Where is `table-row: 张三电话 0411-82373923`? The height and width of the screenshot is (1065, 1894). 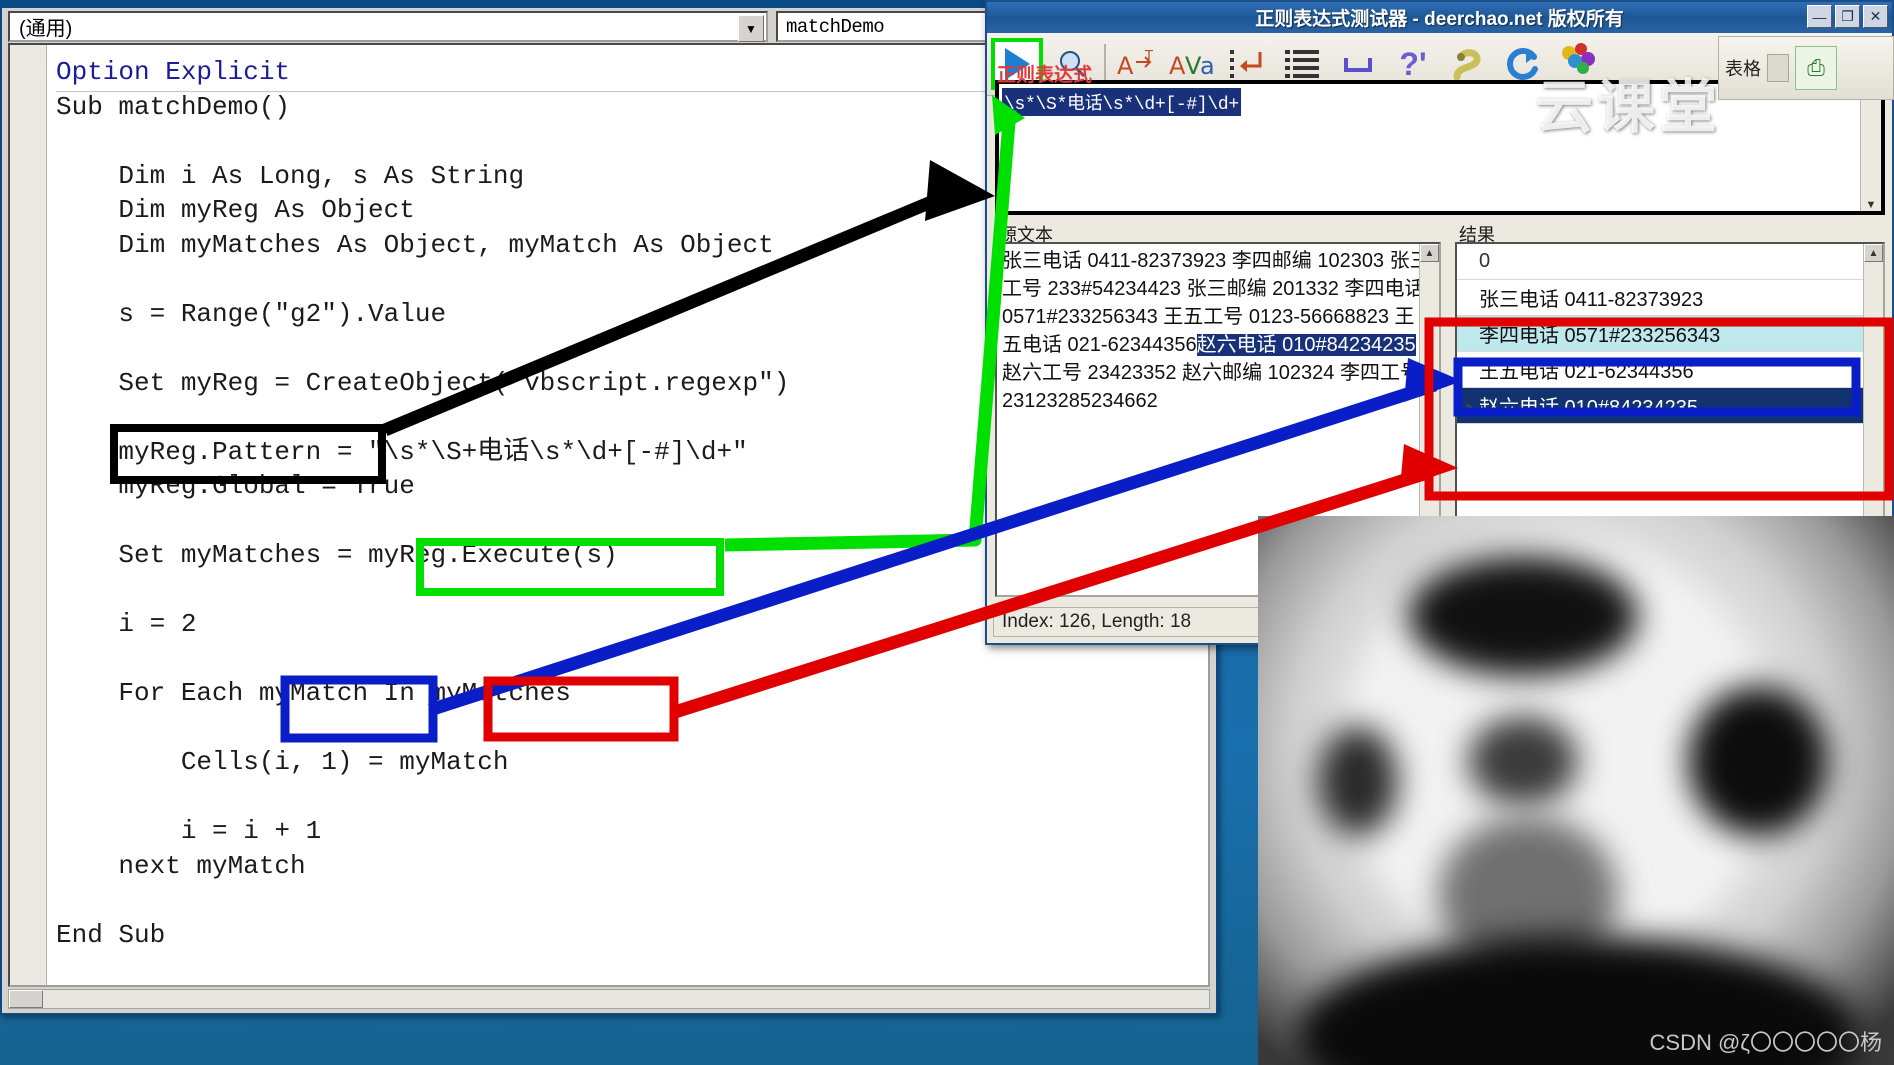 table-row: 张三电话 0411-82373923 is located at coordinates (1670, 298).